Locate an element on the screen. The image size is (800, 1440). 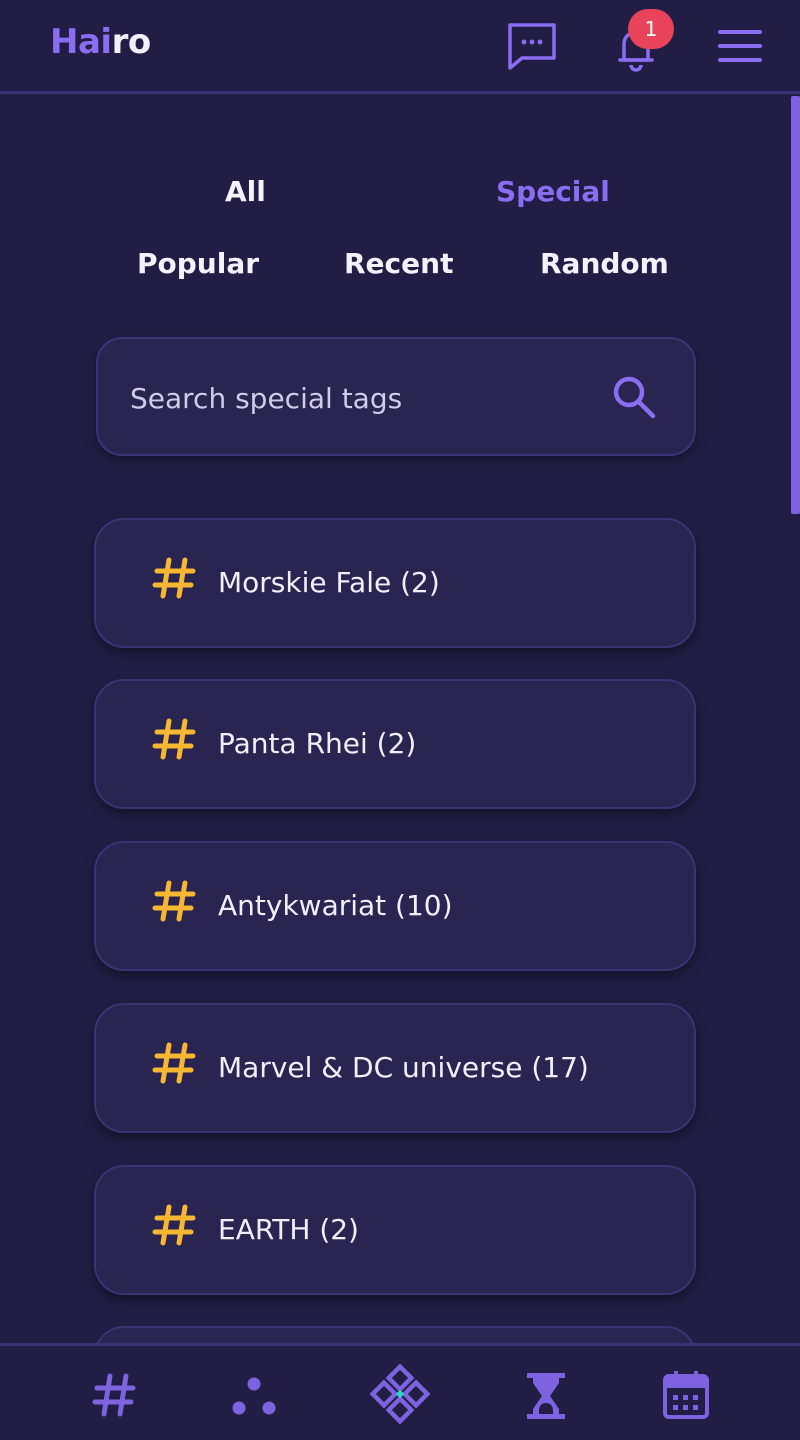
tag-label: EARTH (2) is located at coordinates (288, 1229).